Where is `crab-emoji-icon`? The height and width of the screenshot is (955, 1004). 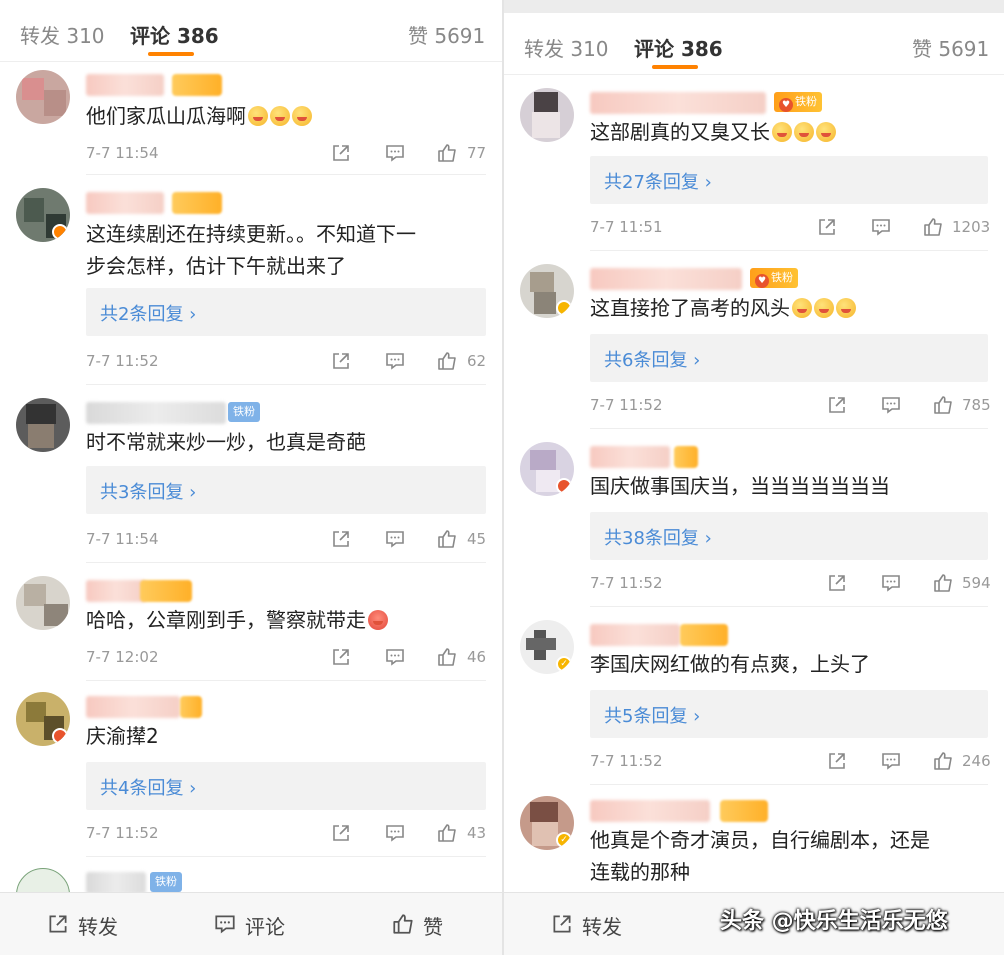
crab-emoji-icon is located at coordinates (378, 620).